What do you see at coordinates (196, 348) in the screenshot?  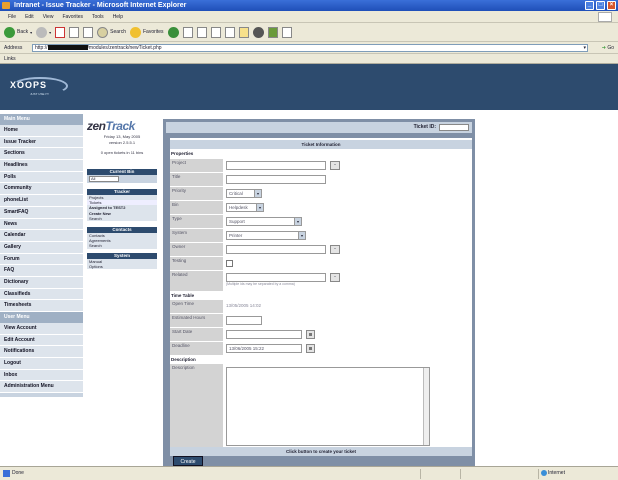 I see `deadline-label: Deadline` at bounding box center [196, 348].